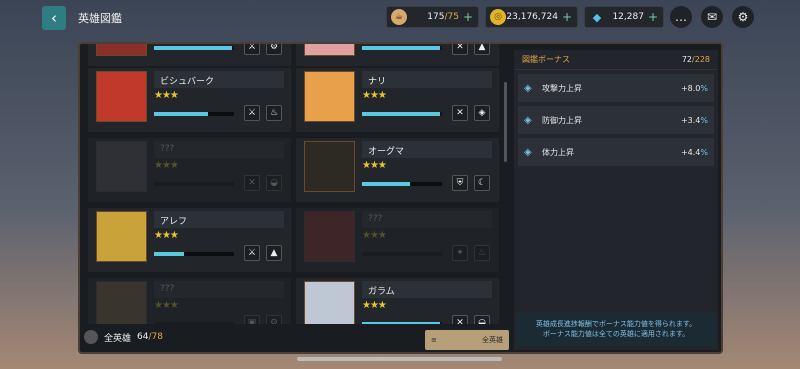  What do you see at coordinates (252, 319) in the screenshot?
I see `box-icon: ▣` at bounding box center [252, 319].